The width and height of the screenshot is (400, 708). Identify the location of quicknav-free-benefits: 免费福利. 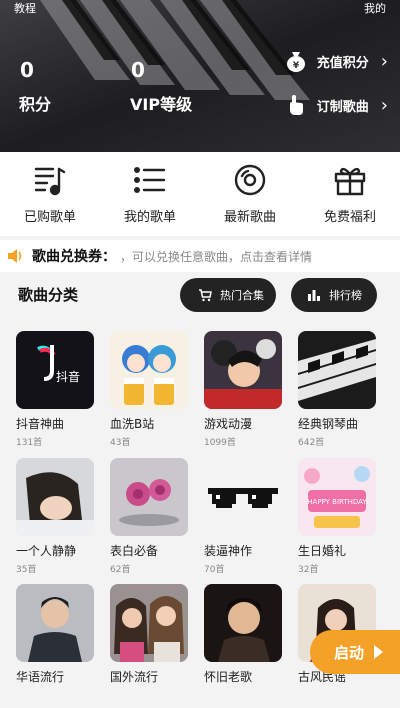
(350, 194).